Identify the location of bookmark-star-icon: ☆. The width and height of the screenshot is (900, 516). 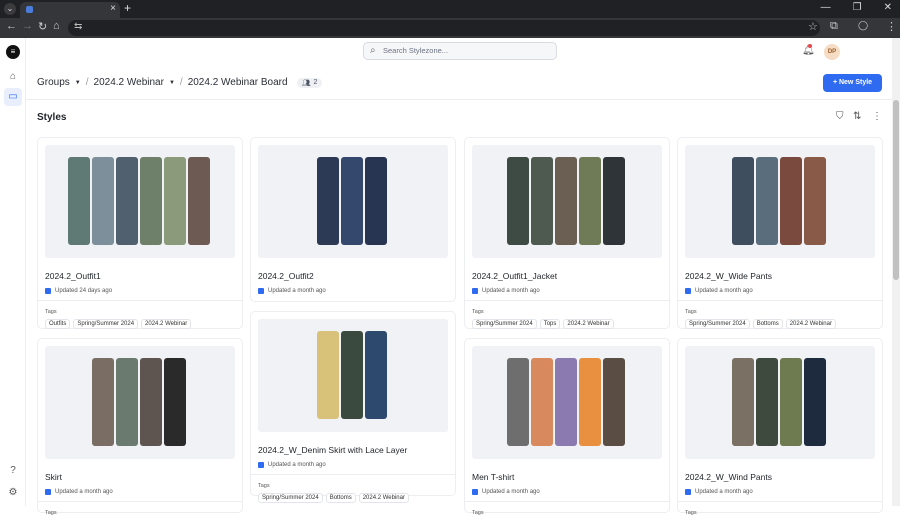
(813, 26).